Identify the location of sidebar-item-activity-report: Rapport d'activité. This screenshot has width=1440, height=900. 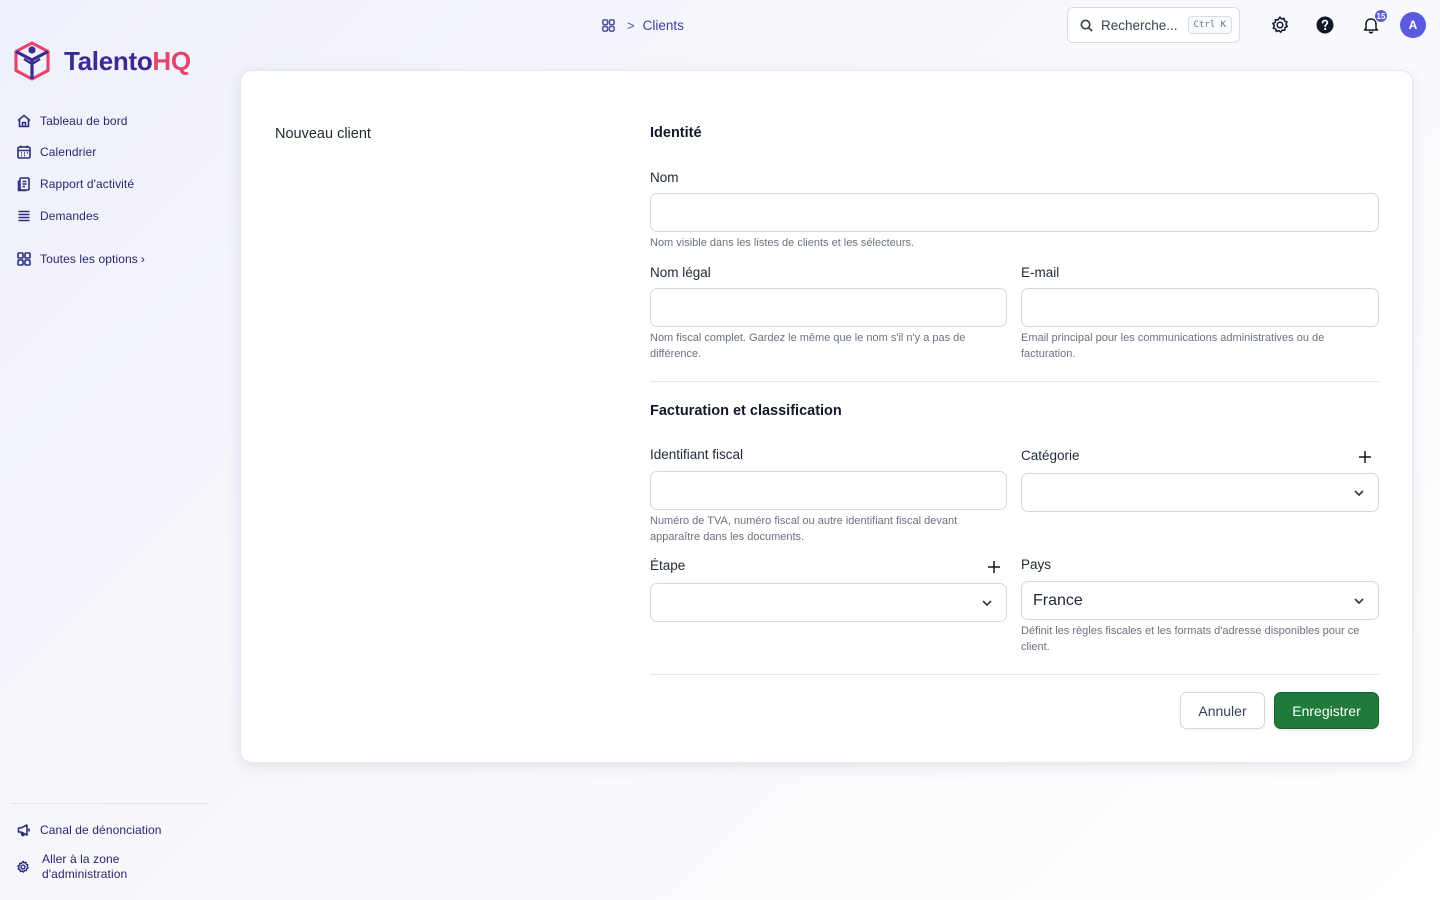
(75, 184).